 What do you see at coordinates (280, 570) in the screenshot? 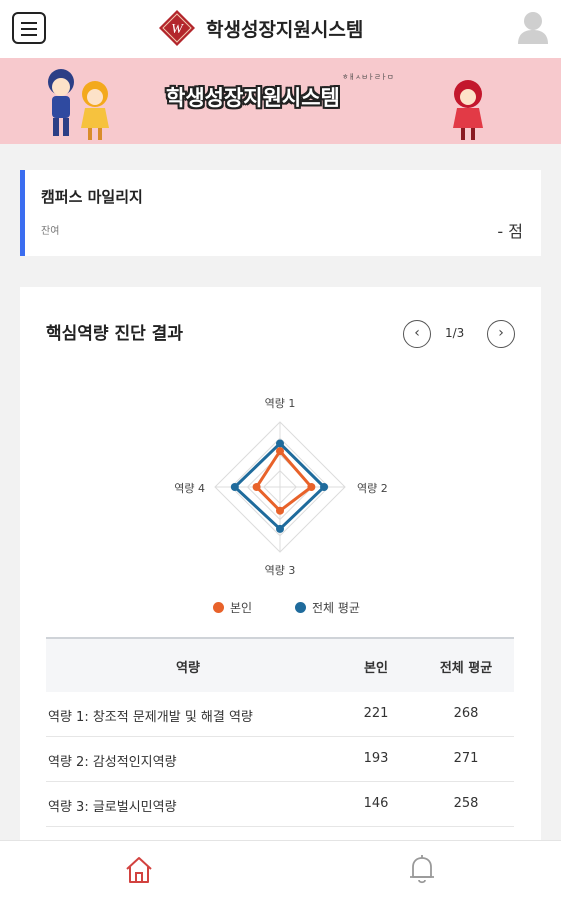
I see `axis-label: 역량 3` at bounding box center [280, 570].